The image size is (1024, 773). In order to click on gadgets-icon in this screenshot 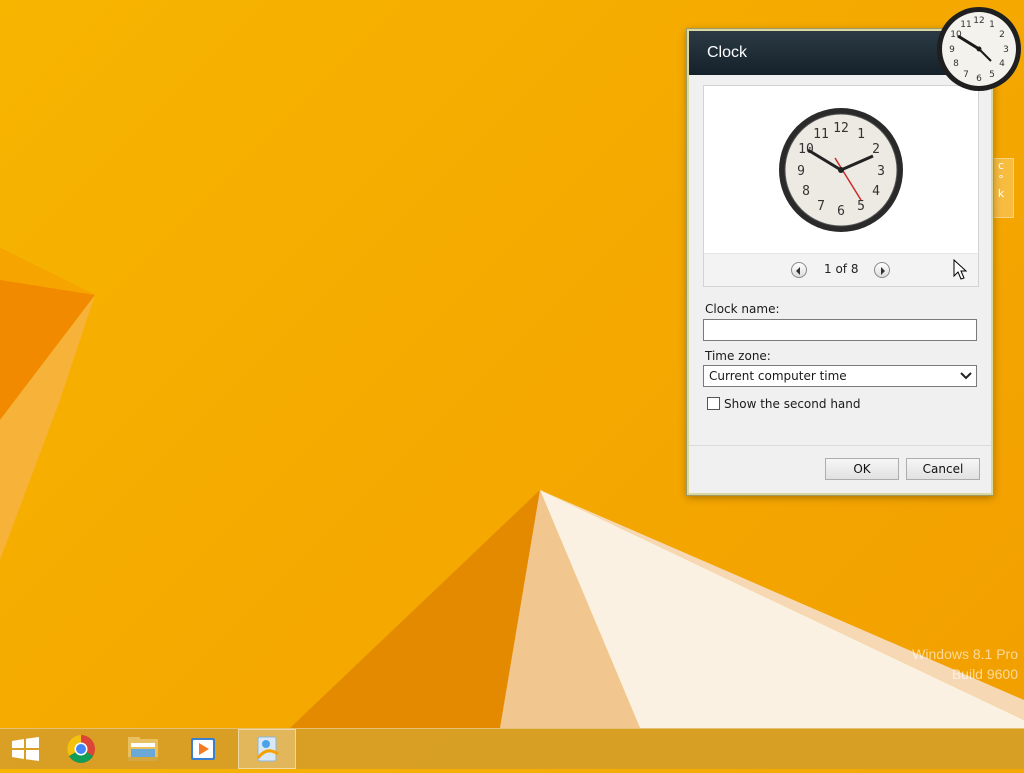, I will do `click(267, 749)`.